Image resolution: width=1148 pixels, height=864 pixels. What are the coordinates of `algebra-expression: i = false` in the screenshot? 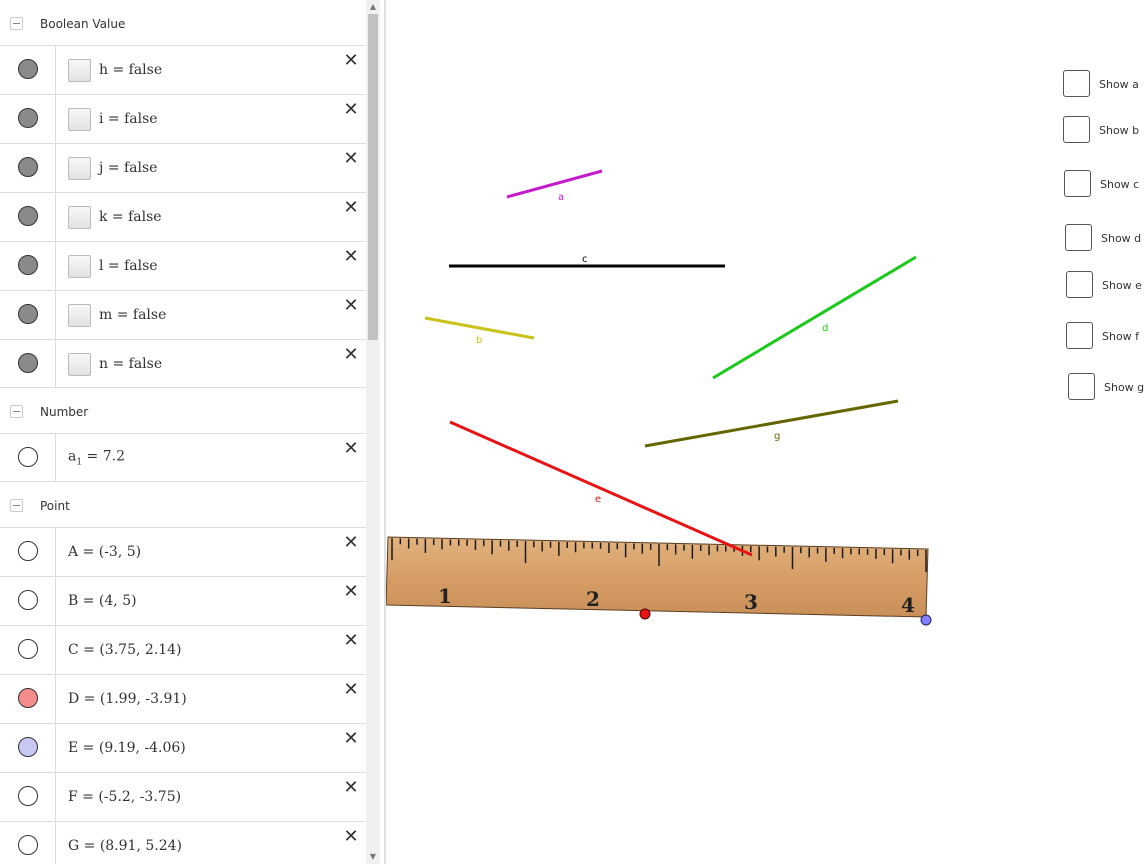 It's located at (128, 119).